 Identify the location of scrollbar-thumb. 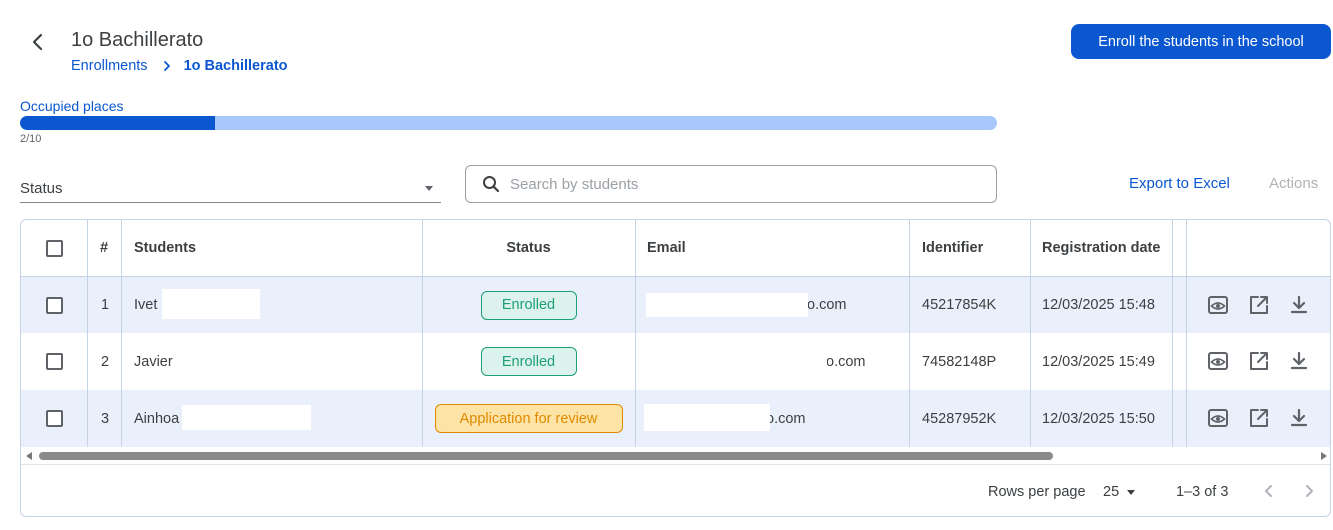
(546, 456).